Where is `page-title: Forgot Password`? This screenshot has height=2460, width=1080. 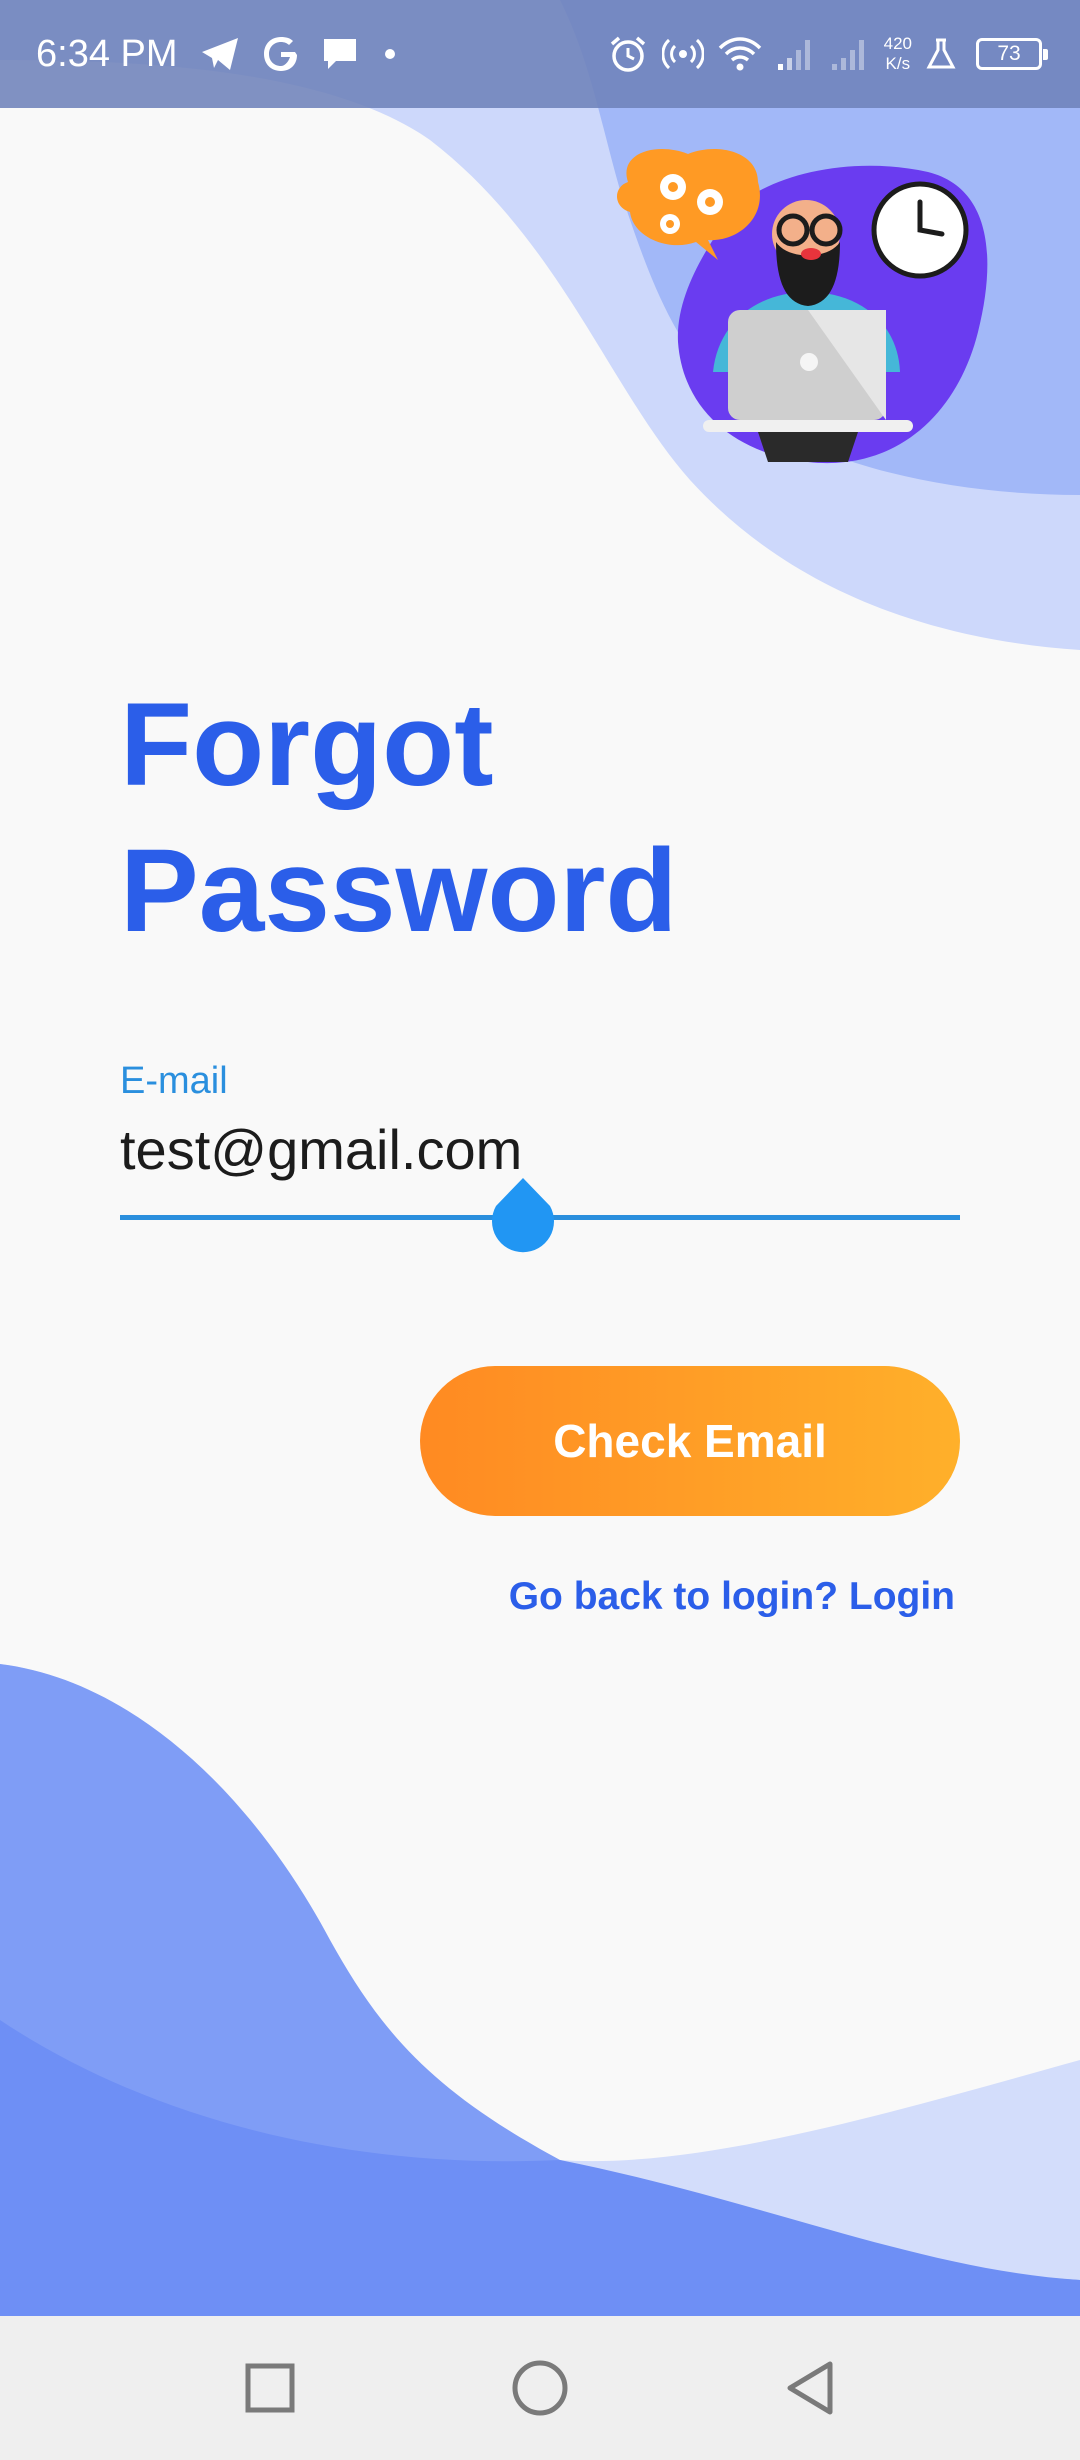 page-title: Forgot Password is located at coordinates (398, 818).